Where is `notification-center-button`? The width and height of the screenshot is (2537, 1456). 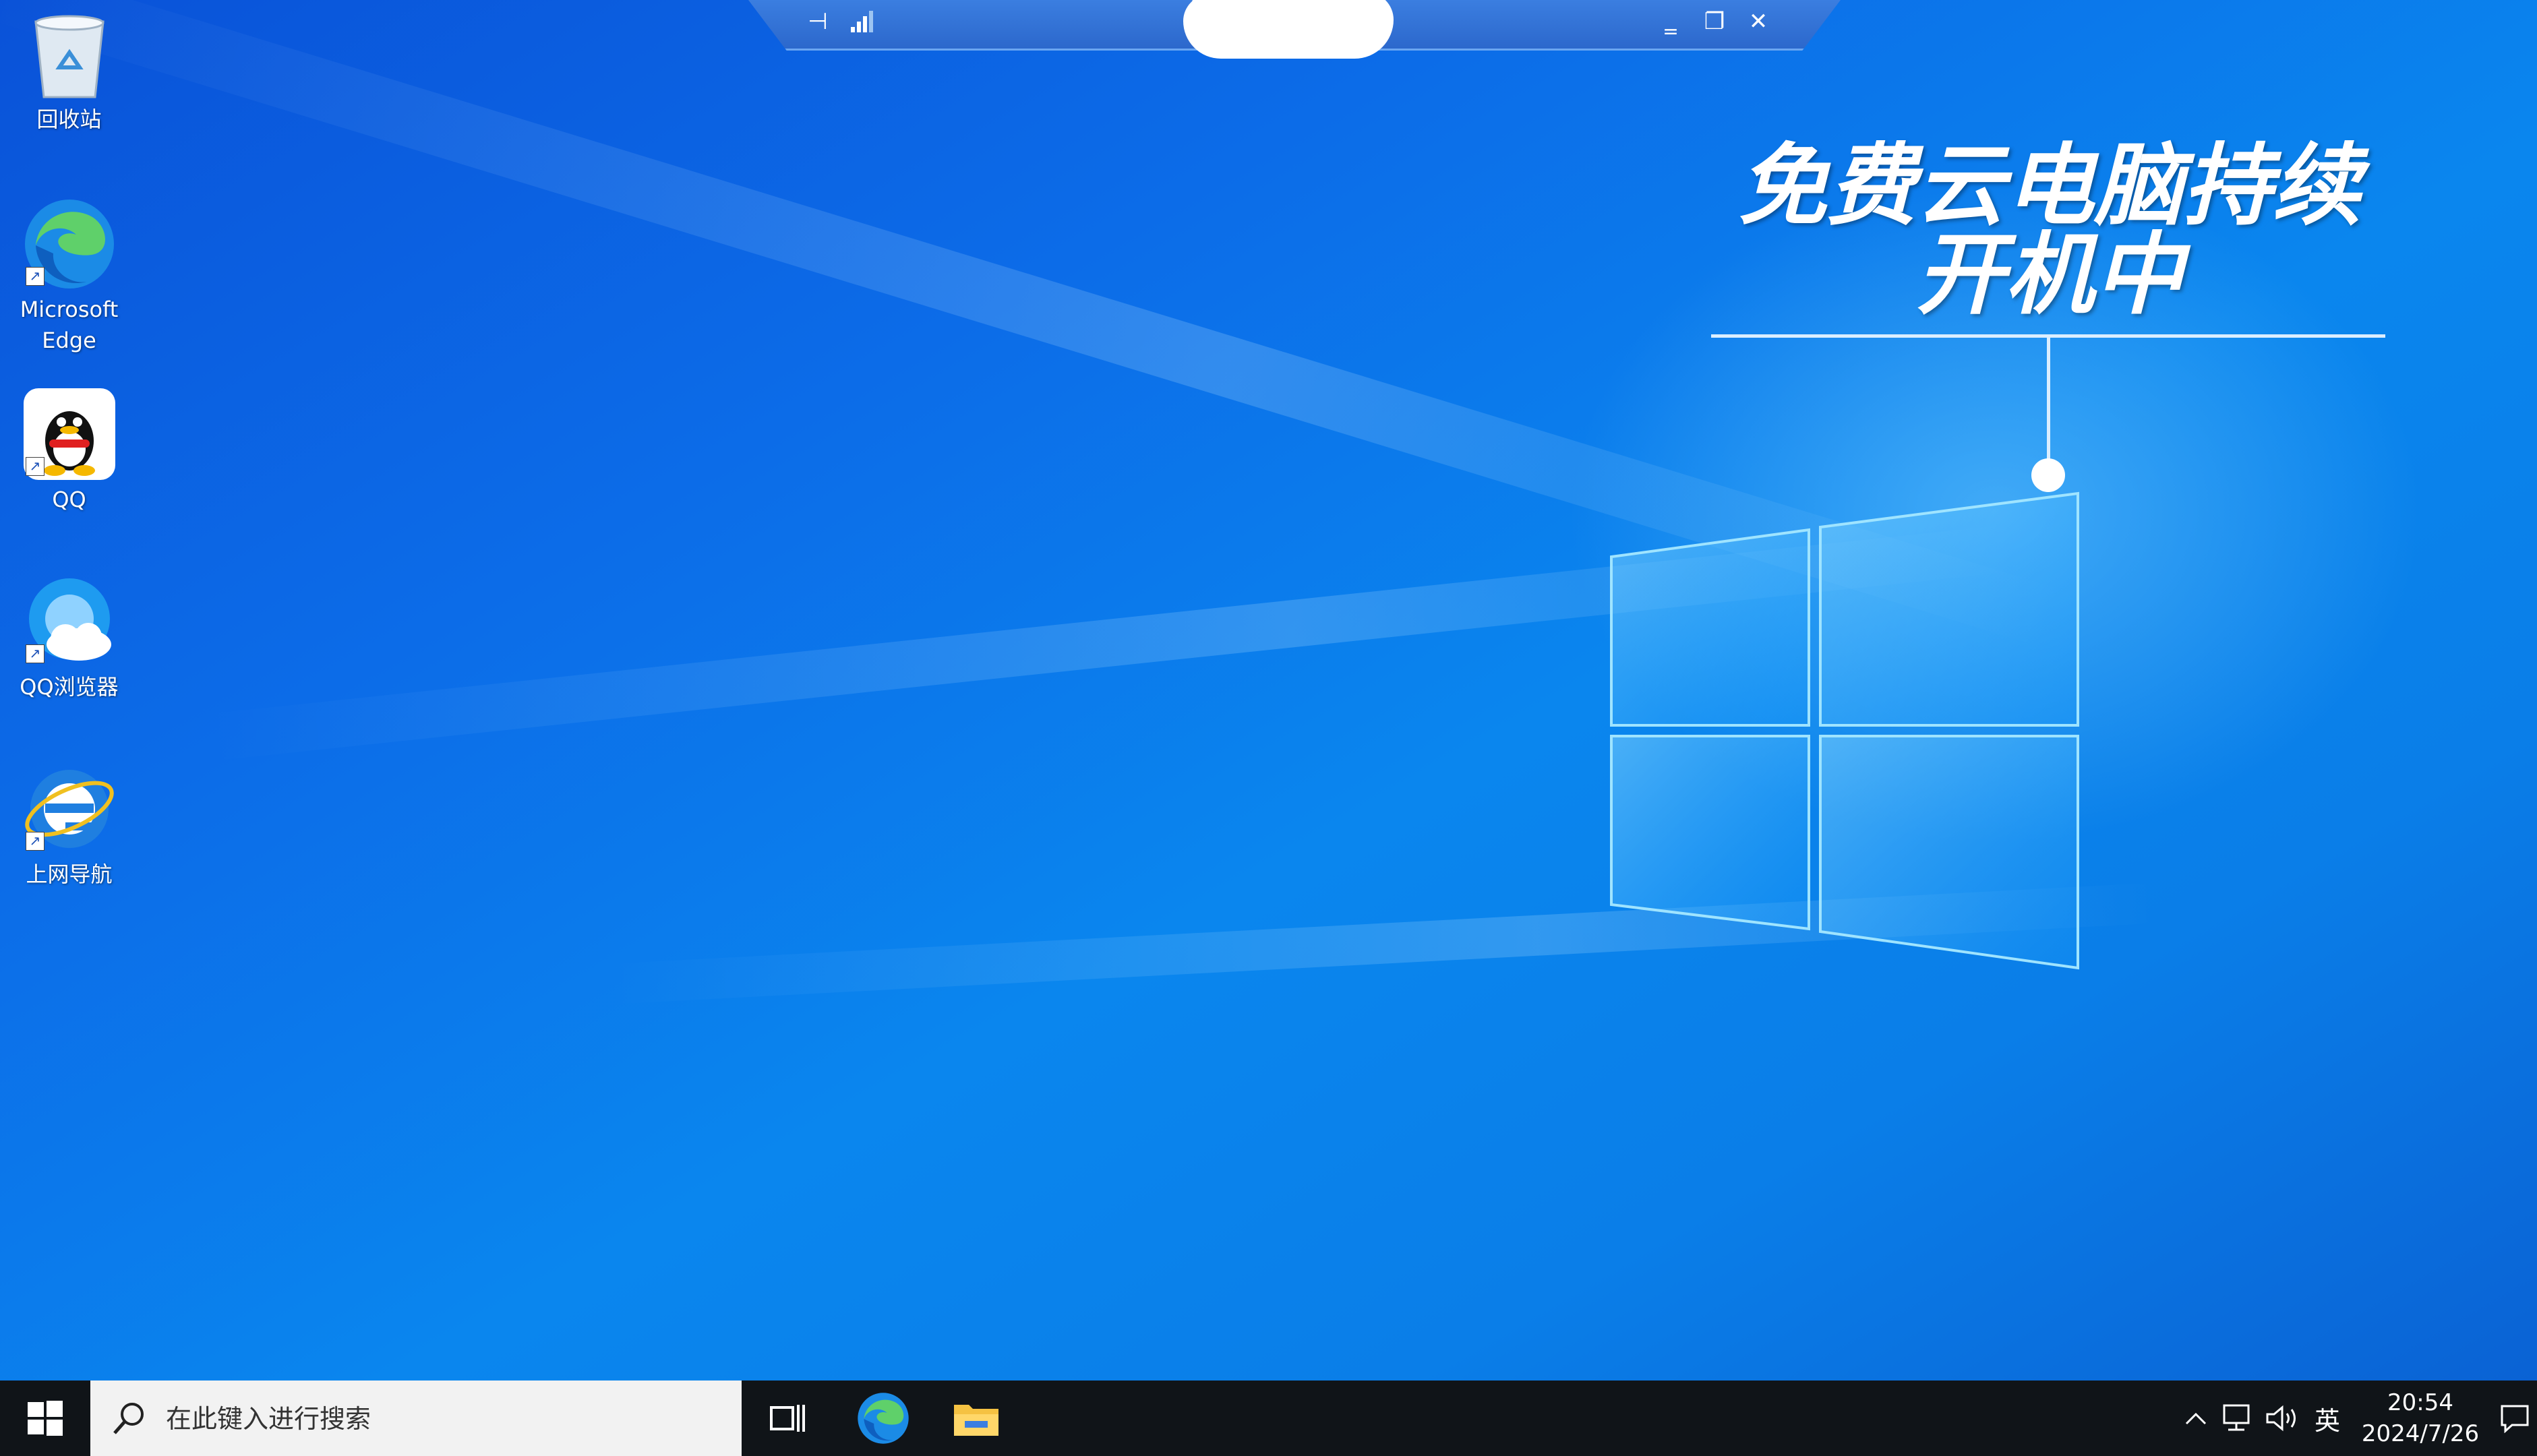 notification-center-button is located at coordinates (2515, 1418).